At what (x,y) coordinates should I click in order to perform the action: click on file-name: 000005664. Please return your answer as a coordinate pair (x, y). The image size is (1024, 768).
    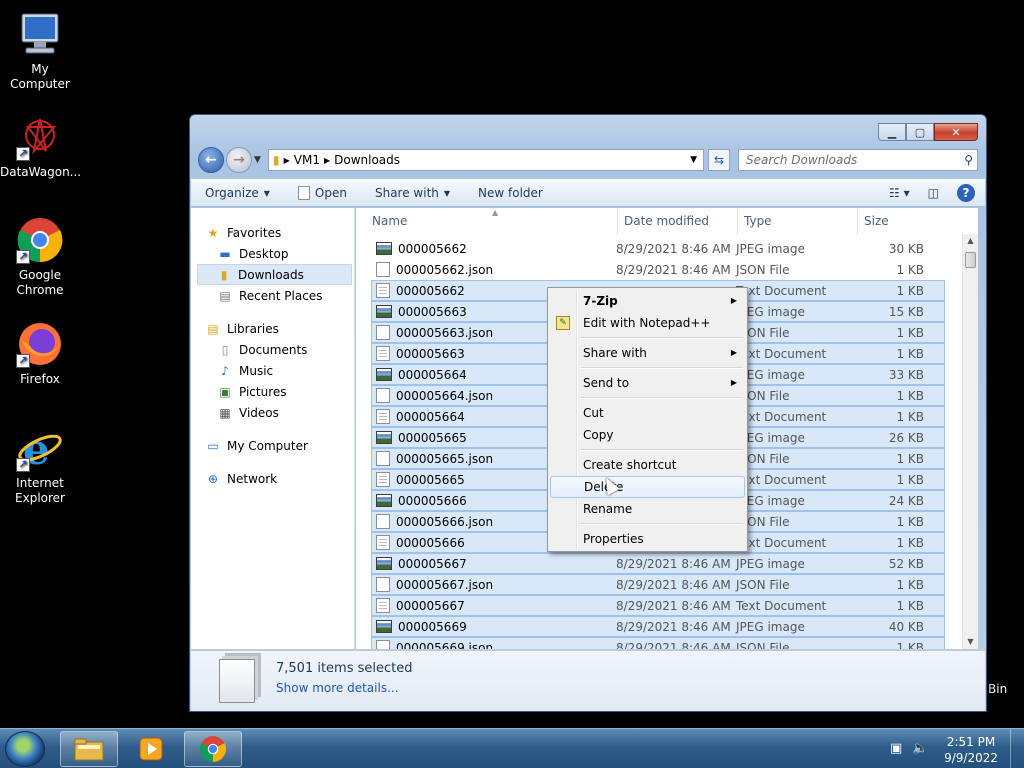
    Looking at the image, I should click on (430, 416).